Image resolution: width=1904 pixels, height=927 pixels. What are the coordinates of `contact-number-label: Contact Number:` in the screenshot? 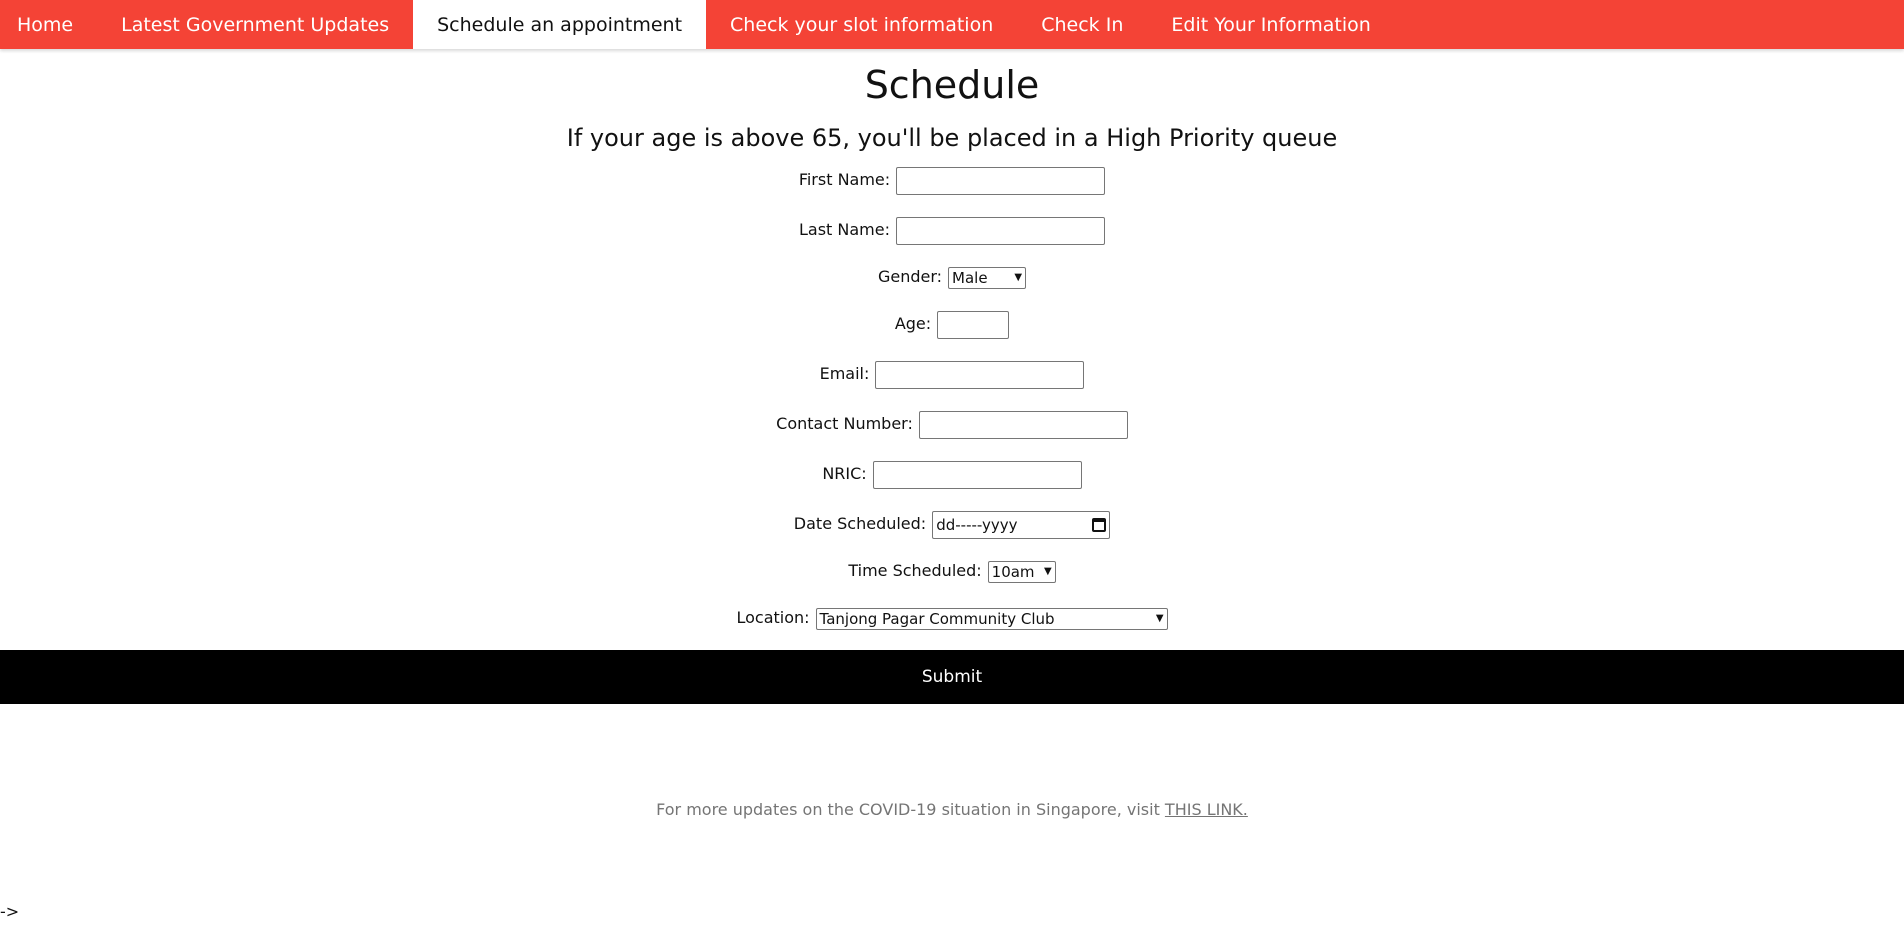 It's located at (844, 423).